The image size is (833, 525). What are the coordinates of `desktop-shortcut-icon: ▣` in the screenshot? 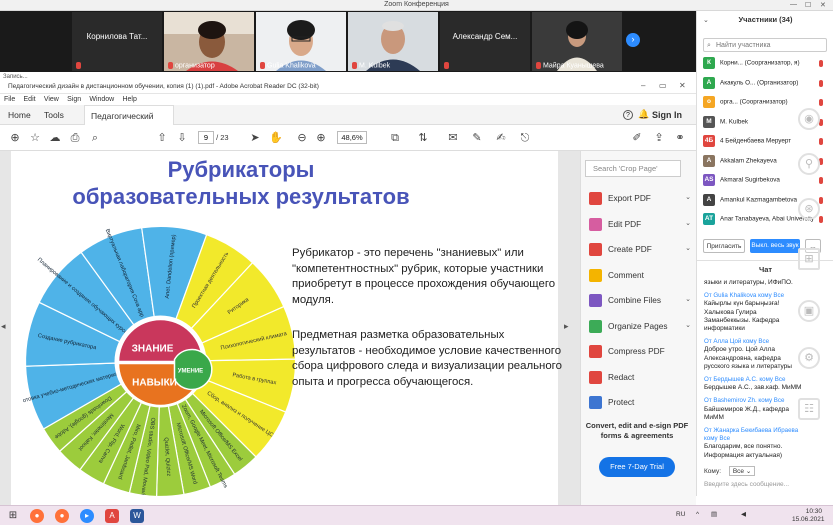 It's located at (809, 311).